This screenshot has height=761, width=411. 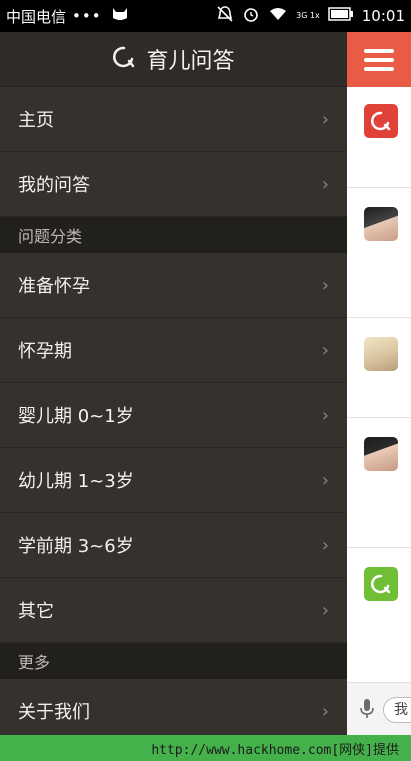 What do you see at coordinates (379, 708) in the screenshot?
I see `input-bar: 我` at bounding box center [379, 708].